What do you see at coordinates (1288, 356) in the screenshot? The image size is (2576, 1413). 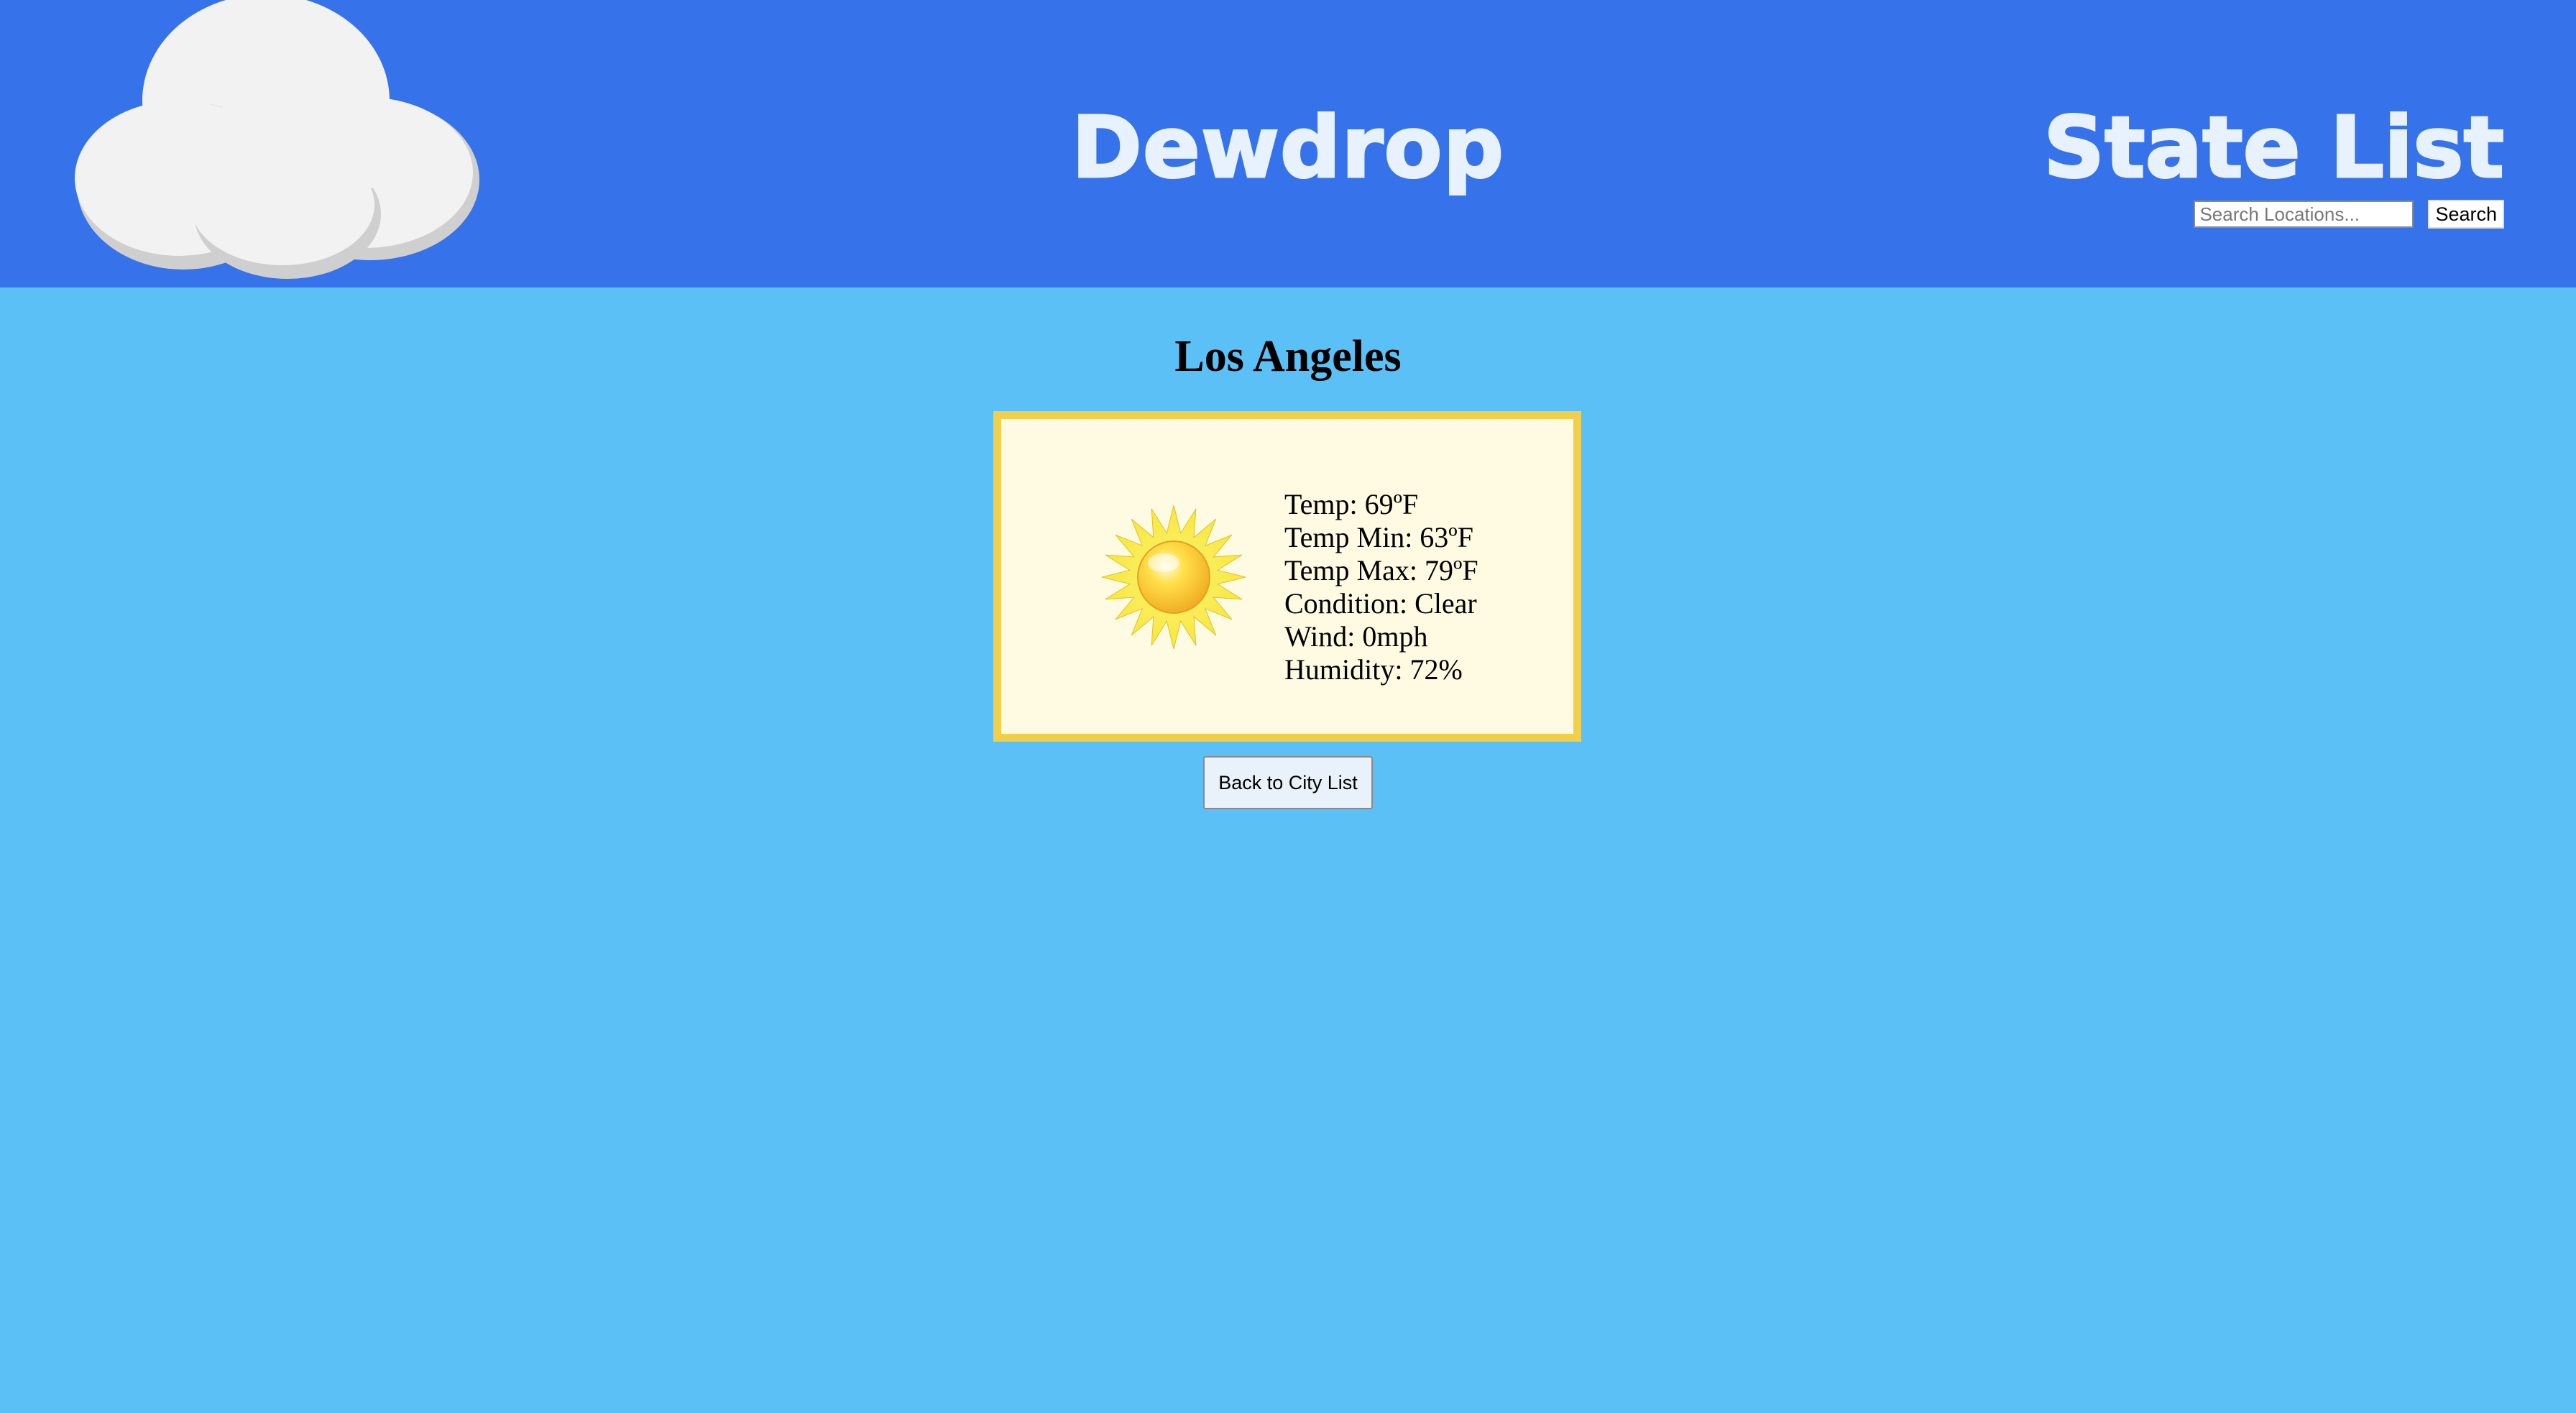 I see `city-title: Los Angeles` at bounding box center [1288, 356].